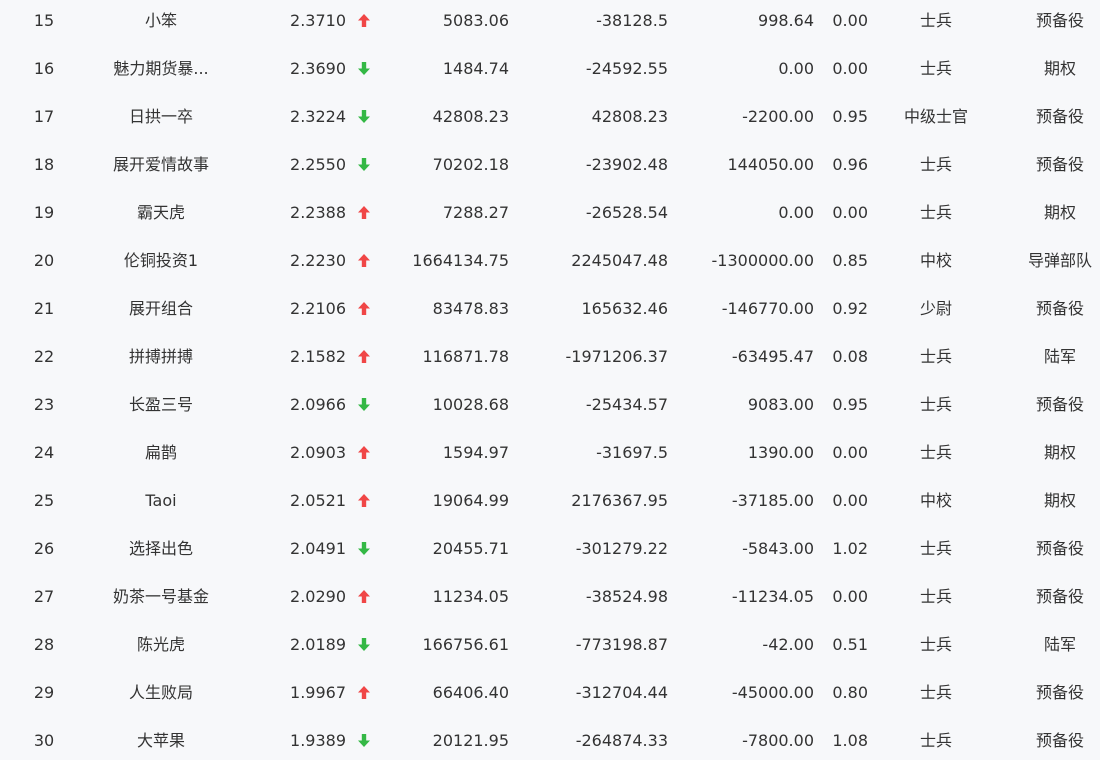  What do you see at coordinates (626, 212) in the screenshot?
I see `value-2-cell: -26528.54` at bounding box center [626, 212].